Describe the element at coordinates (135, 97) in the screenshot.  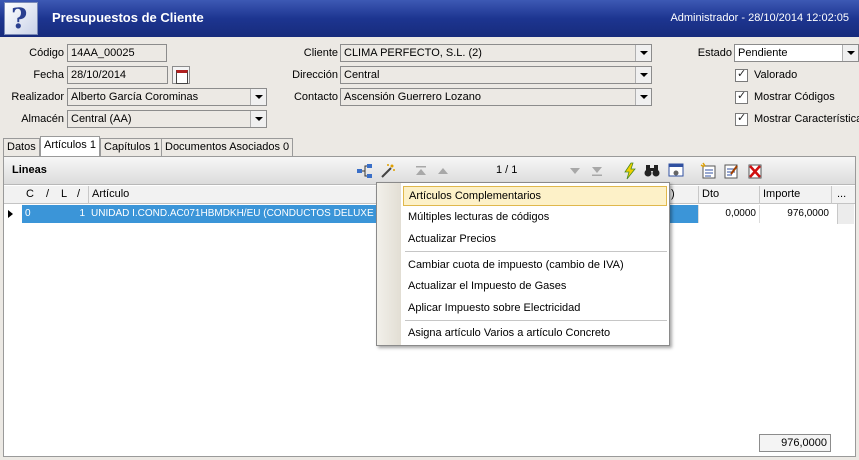
I see `realizador-value: Alberto García Corominas` at that location.